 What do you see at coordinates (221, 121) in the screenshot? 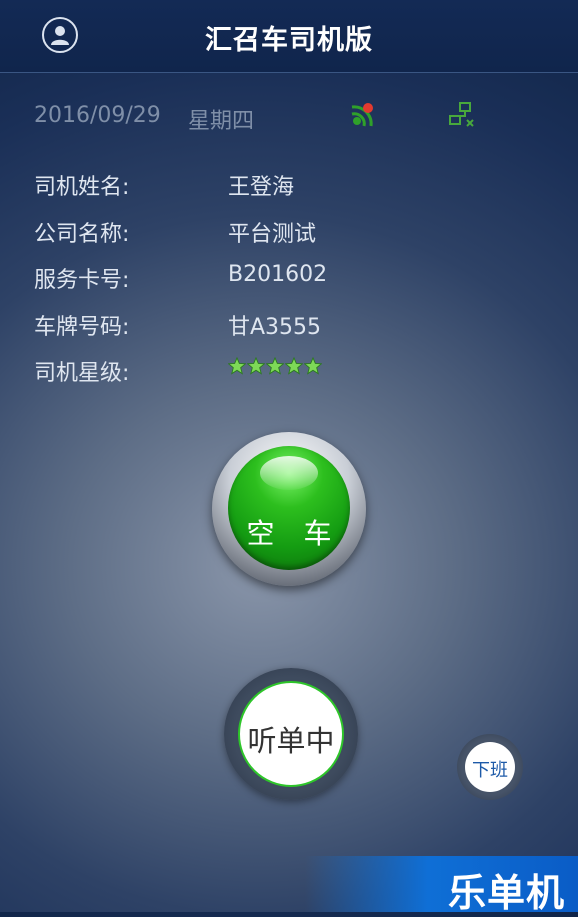
I see `weekday-text: 星期四` at bounding box center [221, 121].